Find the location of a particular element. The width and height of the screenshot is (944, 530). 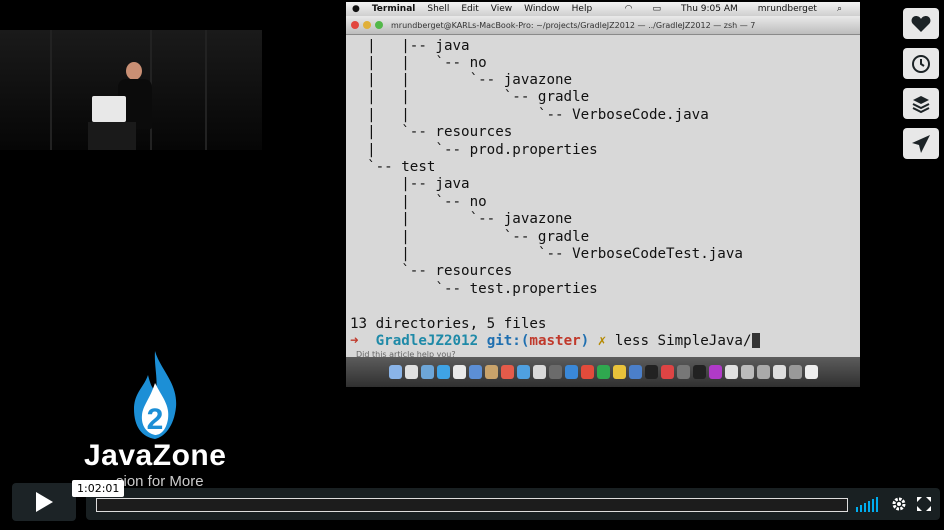

menu-help: Help is located at coordinates (582, 9).